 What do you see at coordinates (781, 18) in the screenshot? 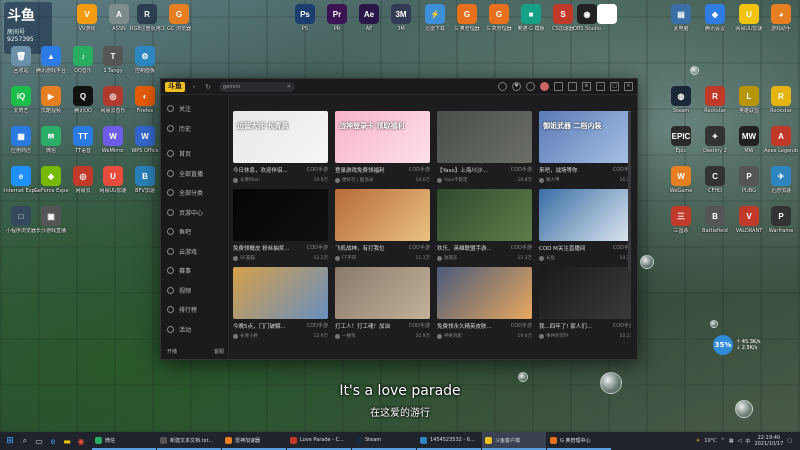
I see `desktop-icon-right: ◕ 游戏助手` at bounding box center [781, 18].